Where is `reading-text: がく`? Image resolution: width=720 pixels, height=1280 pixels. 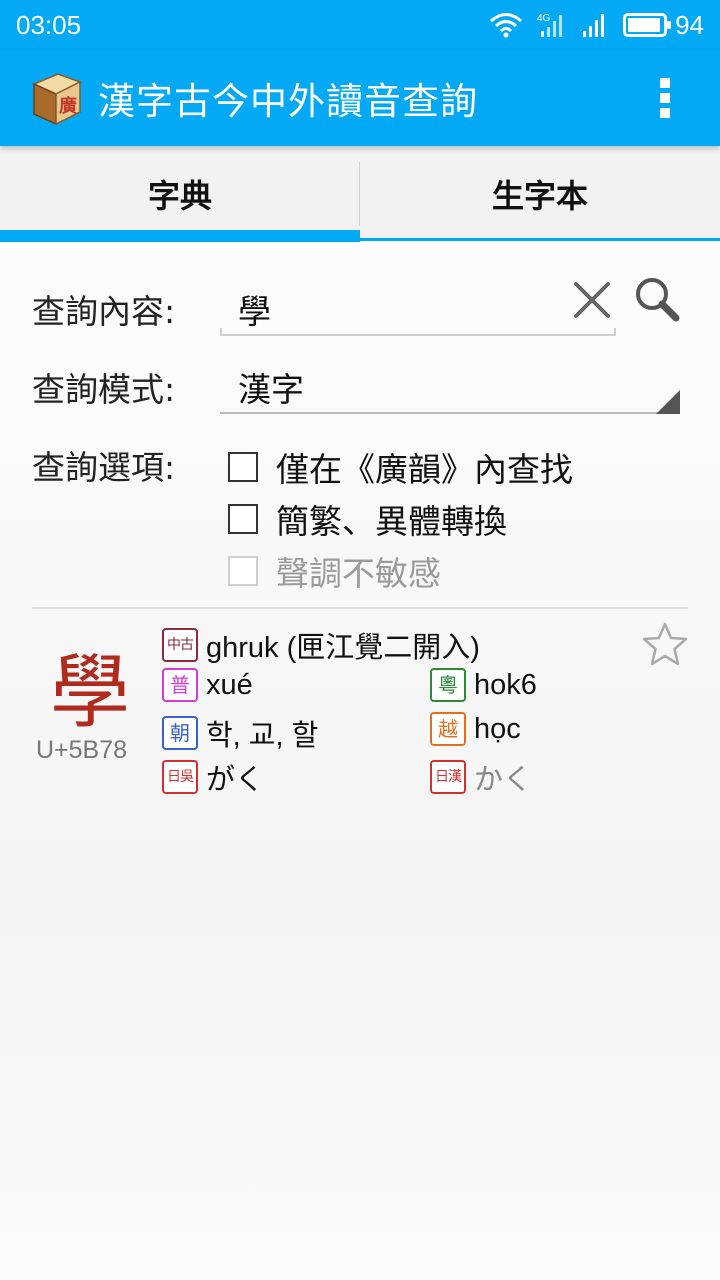 reading-text: がく is located at coordinates (235, 780).